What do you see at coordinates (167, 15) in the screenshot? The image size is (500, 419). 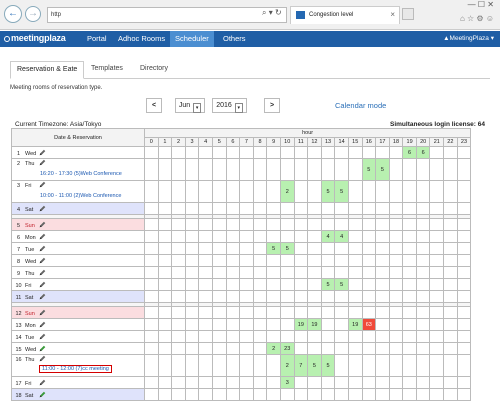 I see `address-bar: http` at bounding box center [167, 15].